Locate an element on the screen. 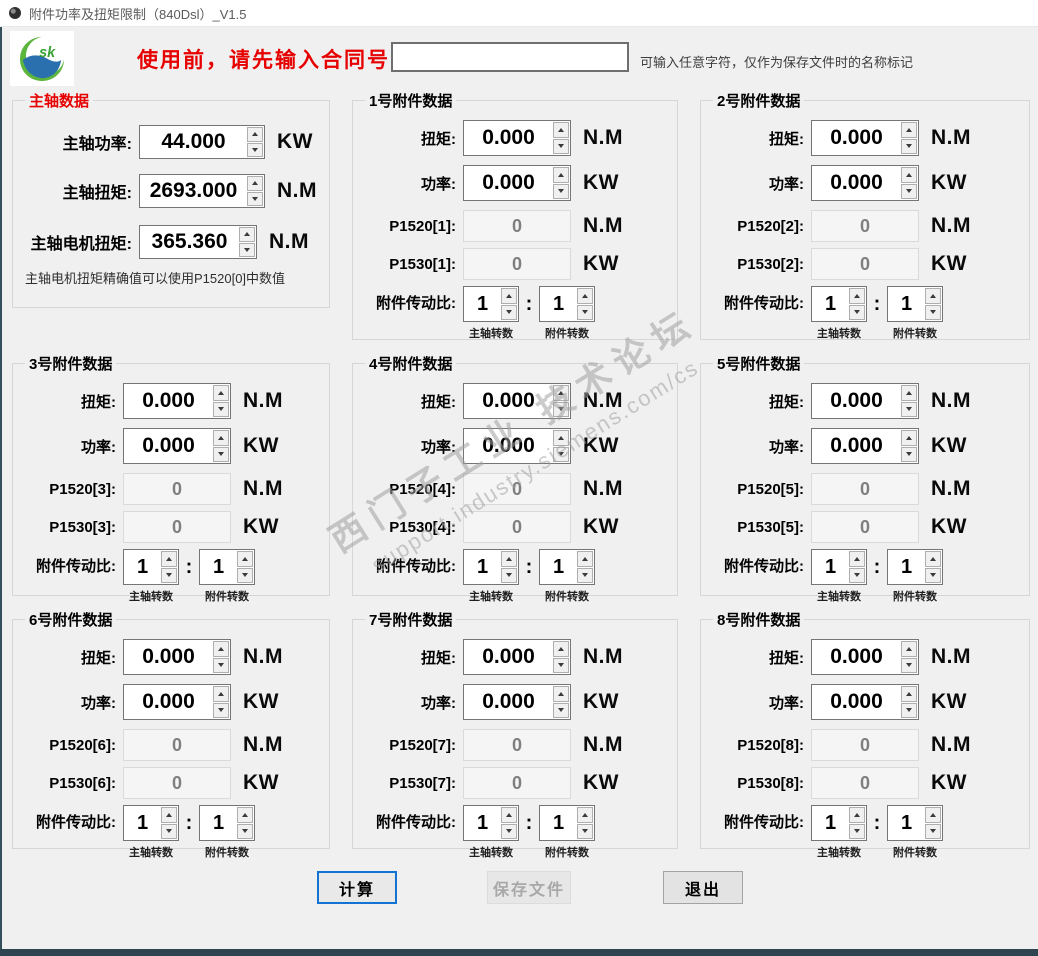  exit-button: 退出 is located at coordinates (703, 887).